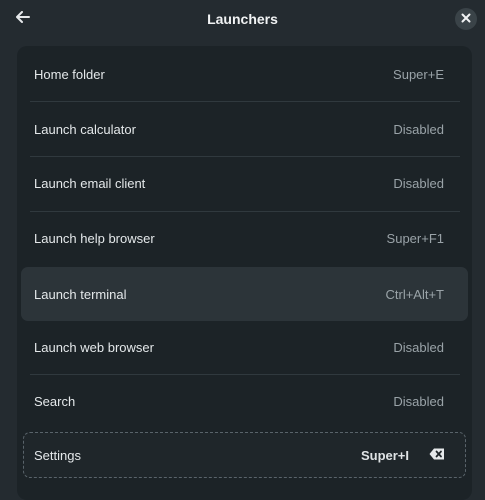 This screenshot has width=485, height=500. I want to click on shortcut-label: Search, so click(55, 401).